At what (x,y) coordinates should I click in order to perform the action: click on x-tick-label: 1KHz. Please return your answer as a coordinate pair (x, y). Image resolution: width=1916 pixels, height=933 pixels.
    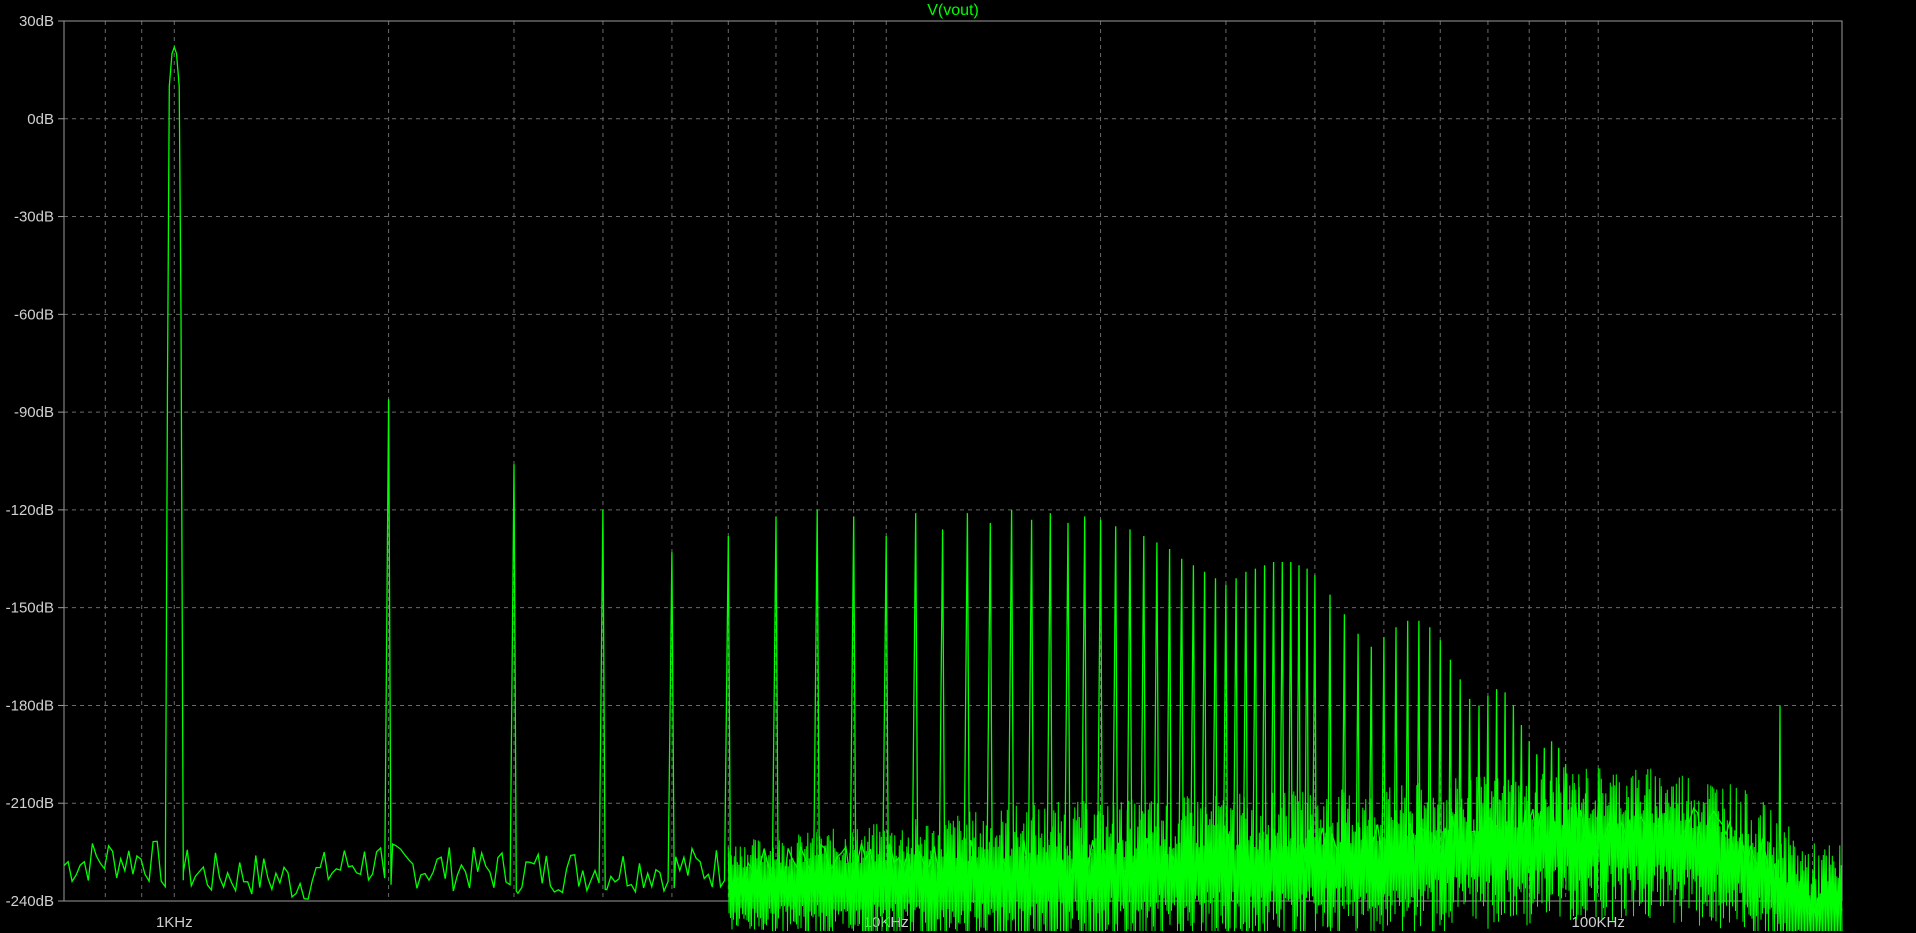
    Looking at the image, I should click on (174, 922).